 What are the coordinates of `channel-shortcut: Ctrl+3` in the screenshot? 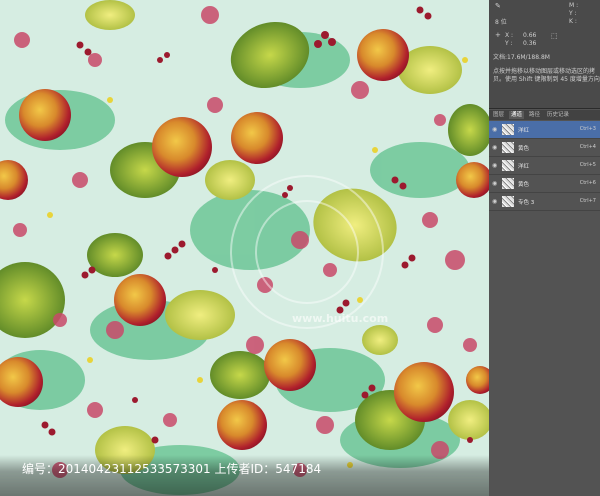 It's located at (587, 129).